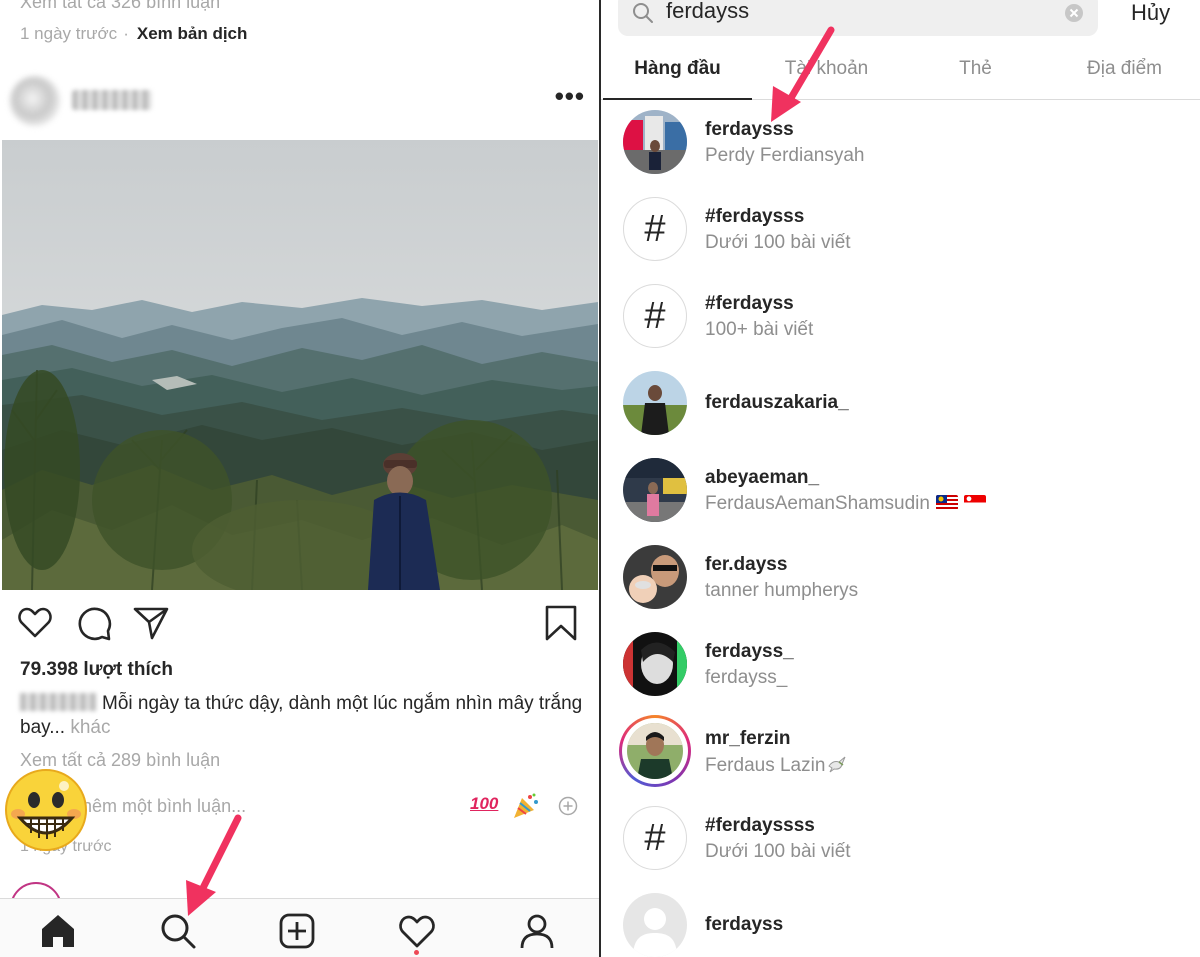  Describe the element at coordinates (69, 33) in the screenshot. I see `previous-post-time: 1 ngày trước` at that location.